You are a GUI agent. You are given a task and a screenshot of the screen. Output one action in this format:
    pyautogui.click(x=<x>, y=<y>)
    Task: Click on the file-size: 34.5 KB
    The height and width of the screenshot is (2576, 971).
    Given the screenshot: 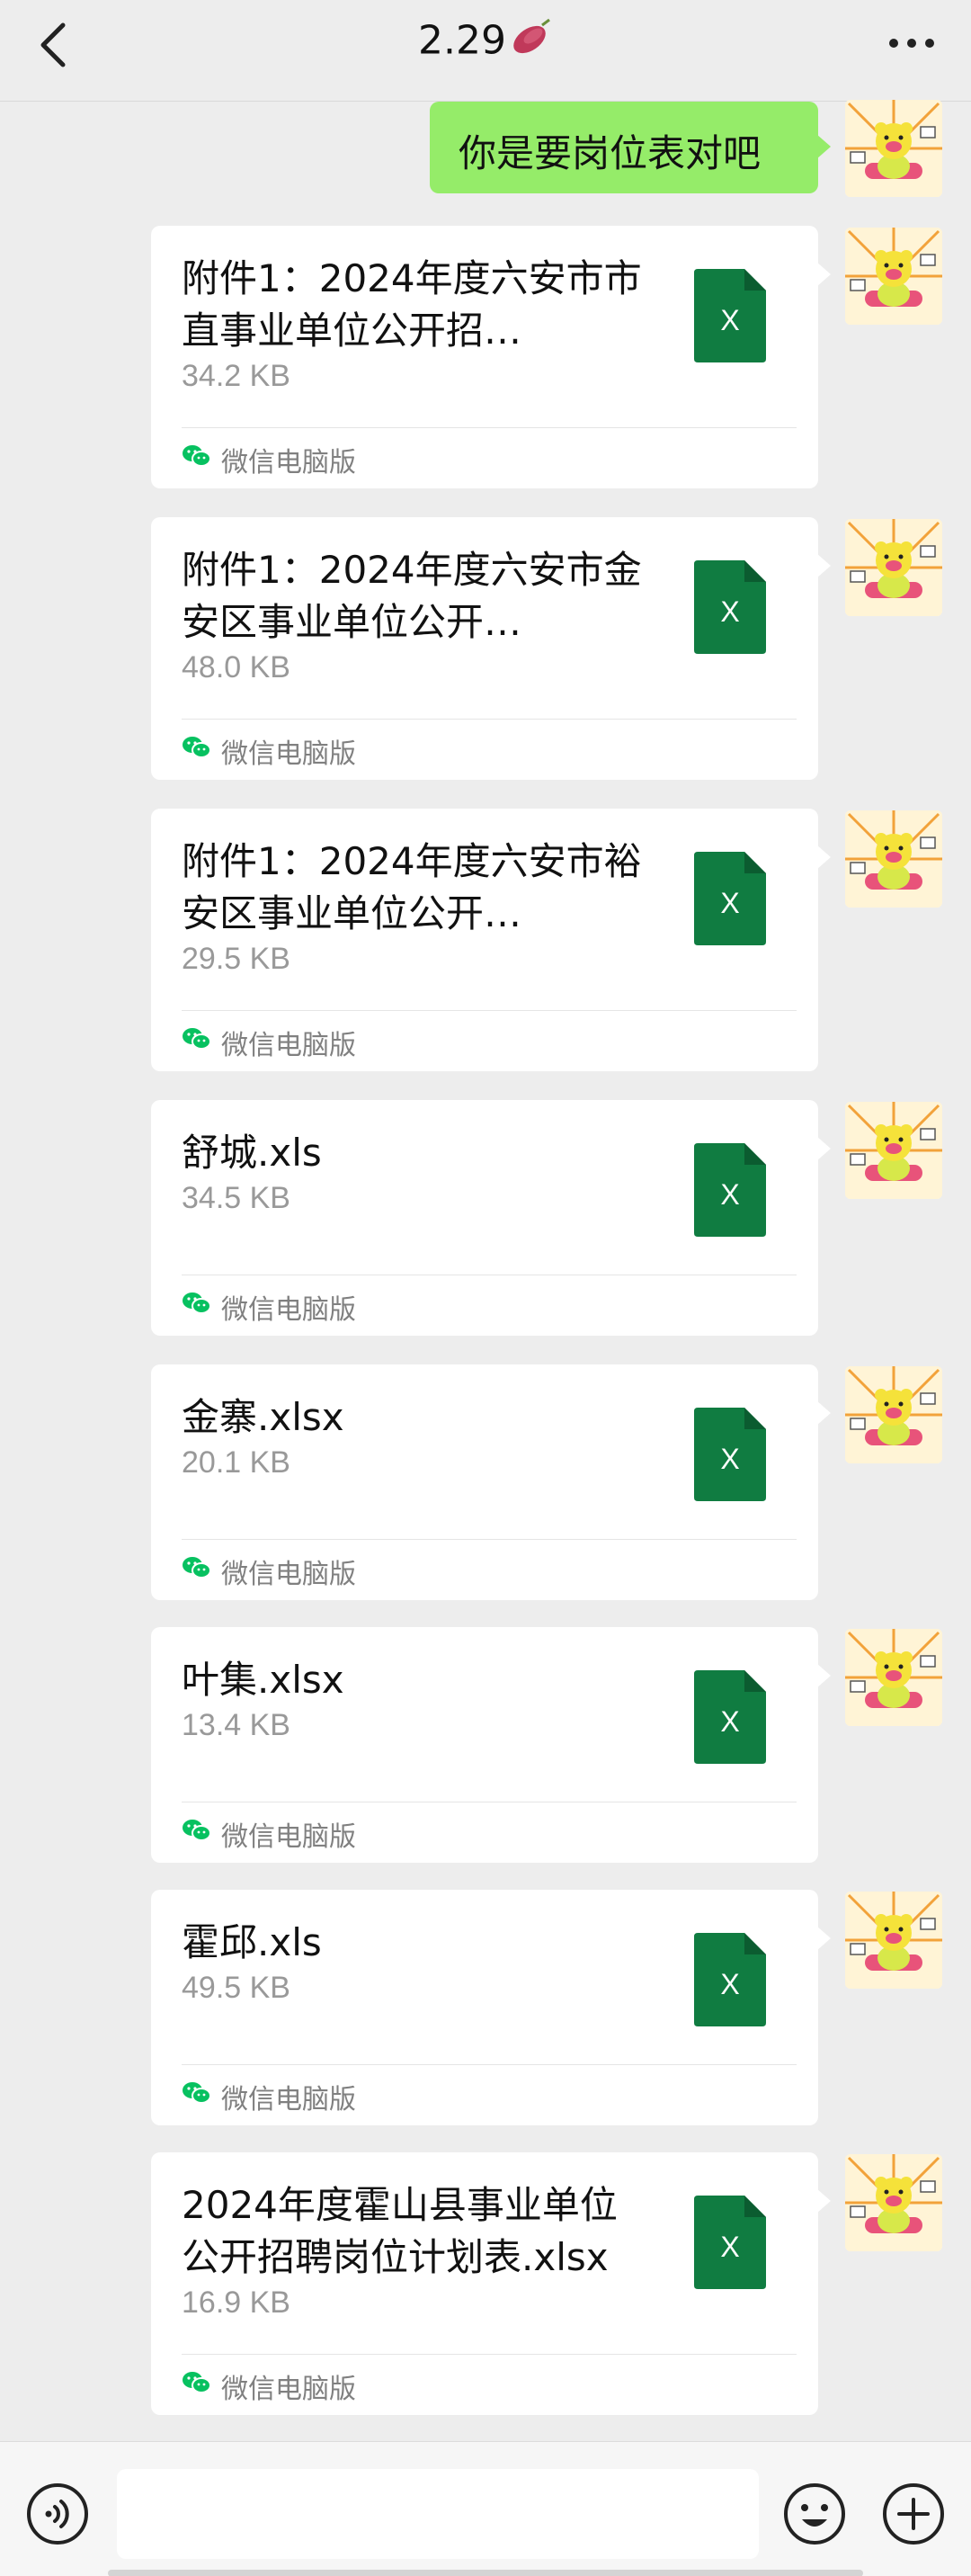 What is the action you would take?
    pyautogui.click(x=236, y=1198)
    